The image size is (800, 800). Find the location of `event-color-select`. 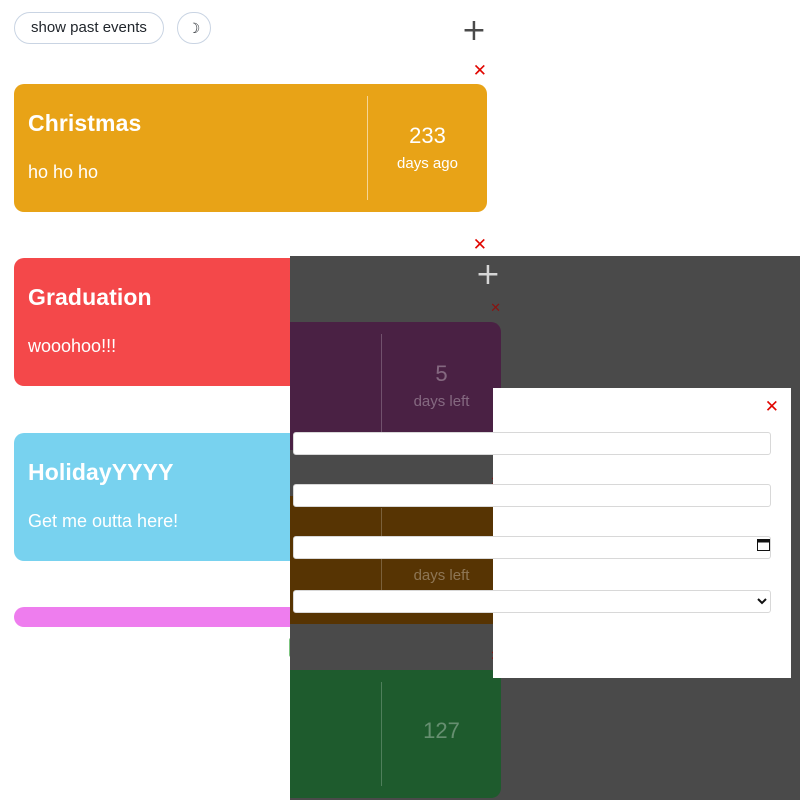

event-color-select is located at coordinates (532, 601).